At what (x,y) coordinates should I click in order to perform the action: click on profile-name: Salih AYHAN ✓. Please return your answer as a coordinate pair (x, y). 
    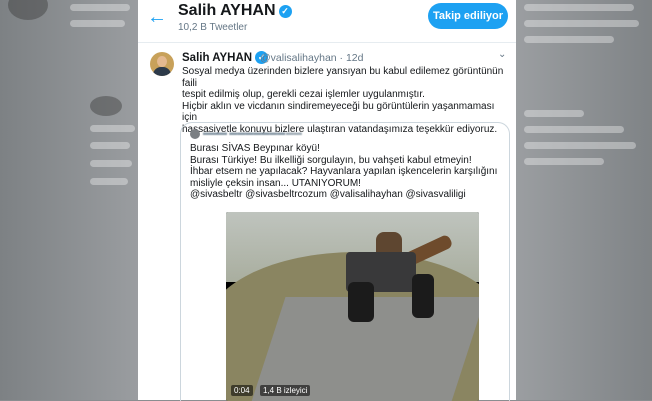
    Looking at the image, I should click on (235, 11).